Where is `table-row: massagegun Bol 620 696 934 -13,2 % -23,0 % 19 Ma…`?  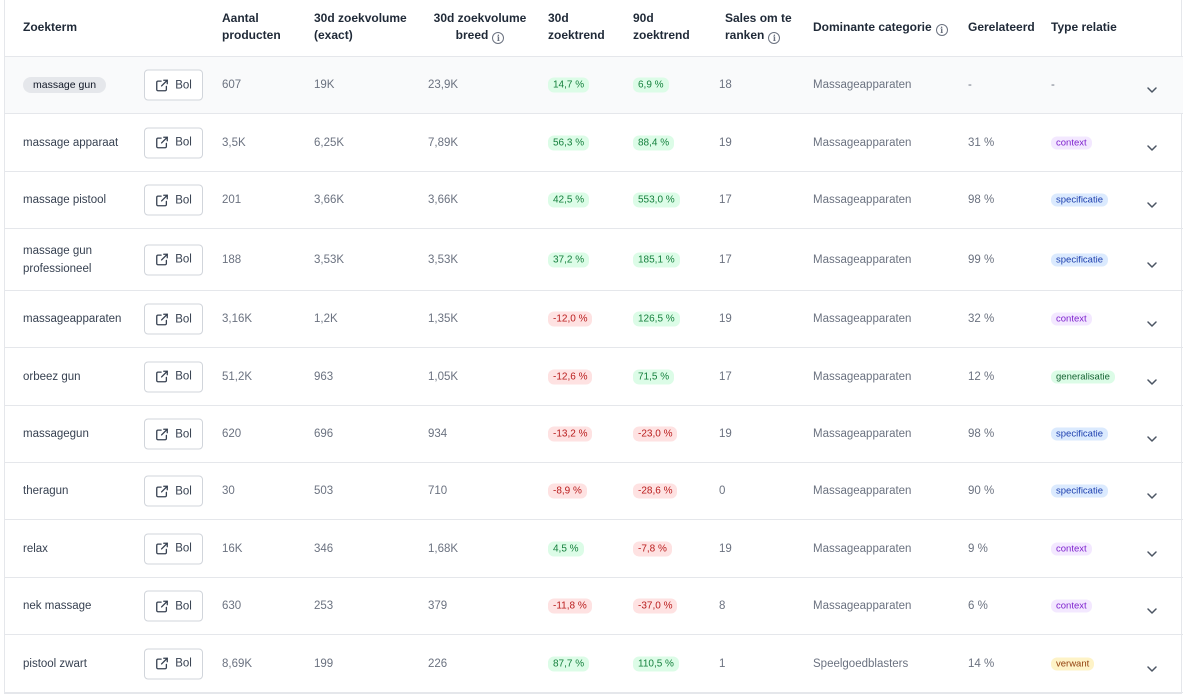 table-row: massagegun Bol 620 696 934 -13,2 % -23,0 % 19 Ma… is located at coordinates (594, 434).